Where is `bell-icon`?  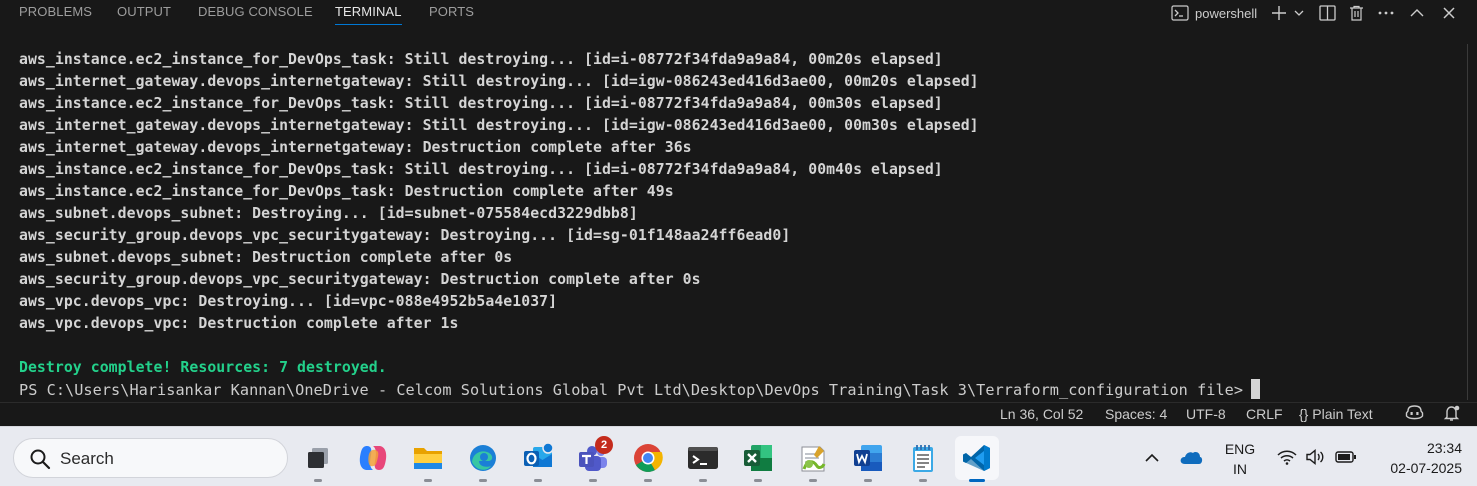
bell-icon is located at coordinates (1452, 413).